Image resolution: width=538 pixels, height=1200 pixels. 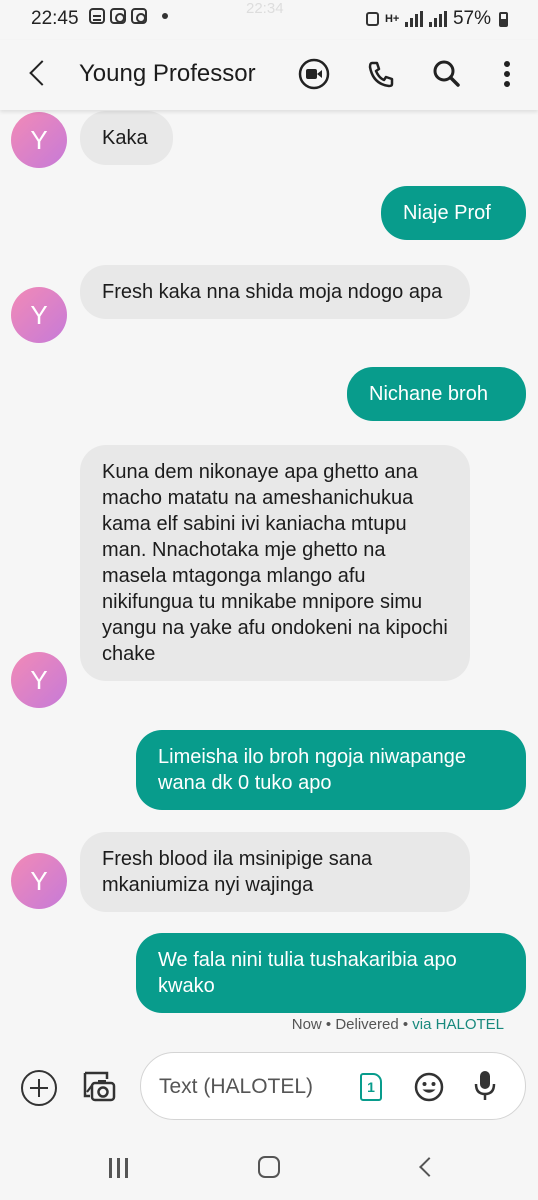 I want to click on delivery-status-text: Now • Delivered •, so click(x=352, y=1024).